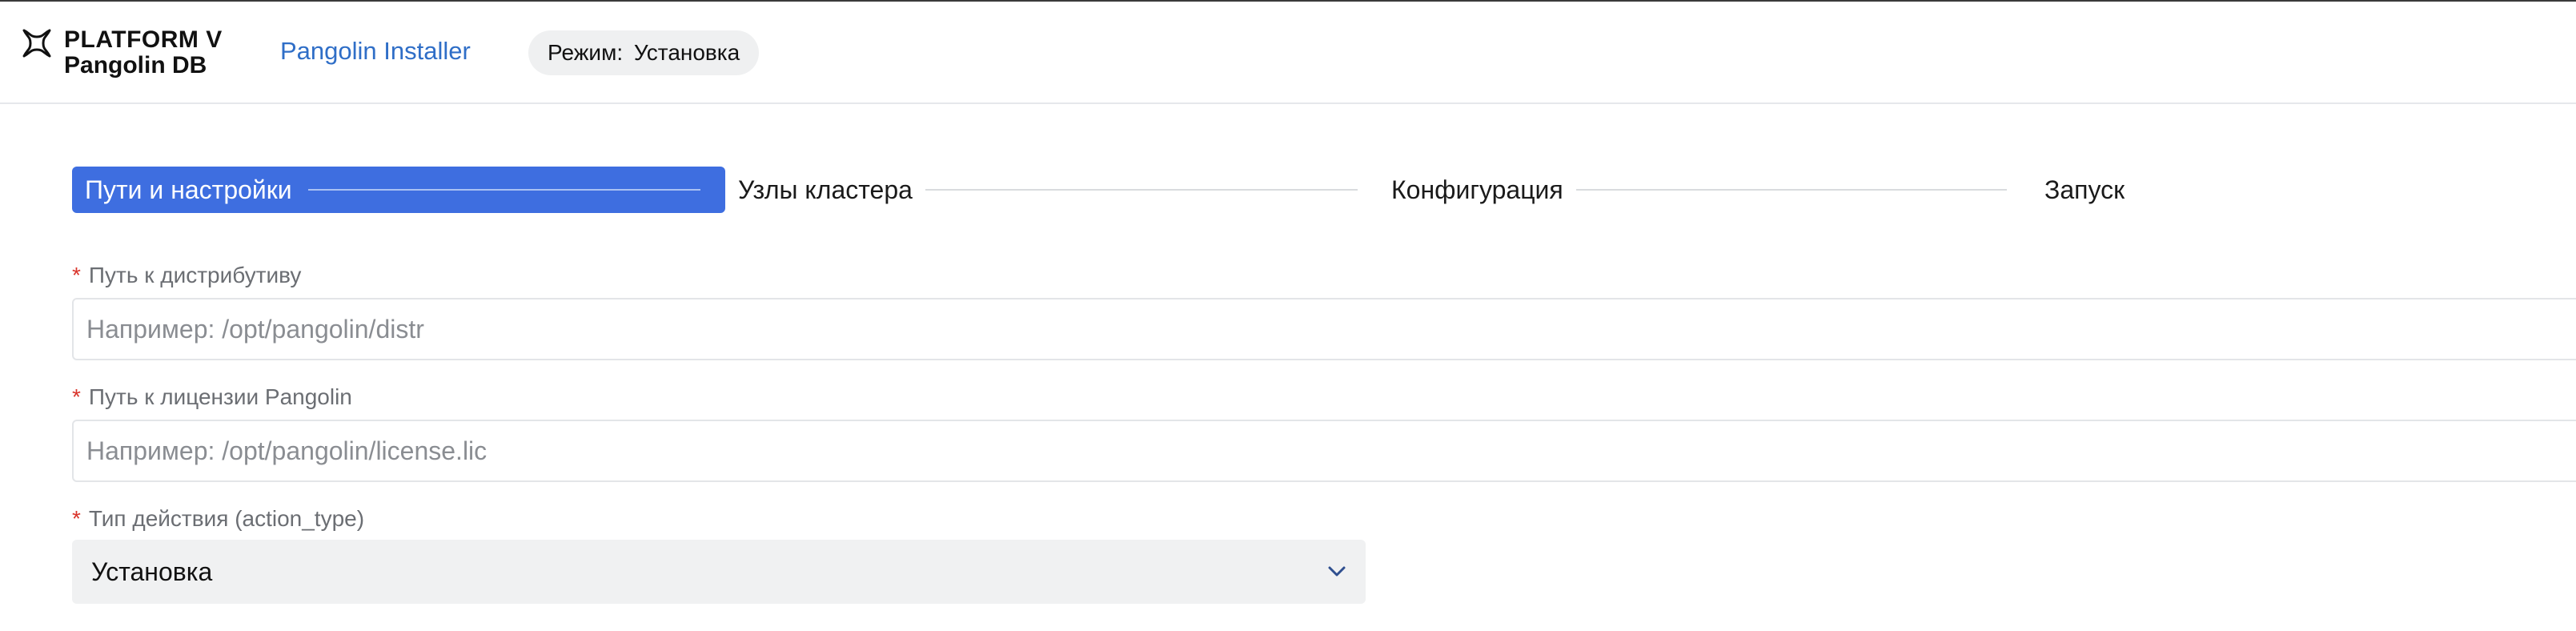 Image resolution: width=2576 pixels, height=631 pixels. What do you see at coordinates (135, 65) in the screenshot?
I see `brand-line-2: Pangolin DB` at bounding box center [135, 65].